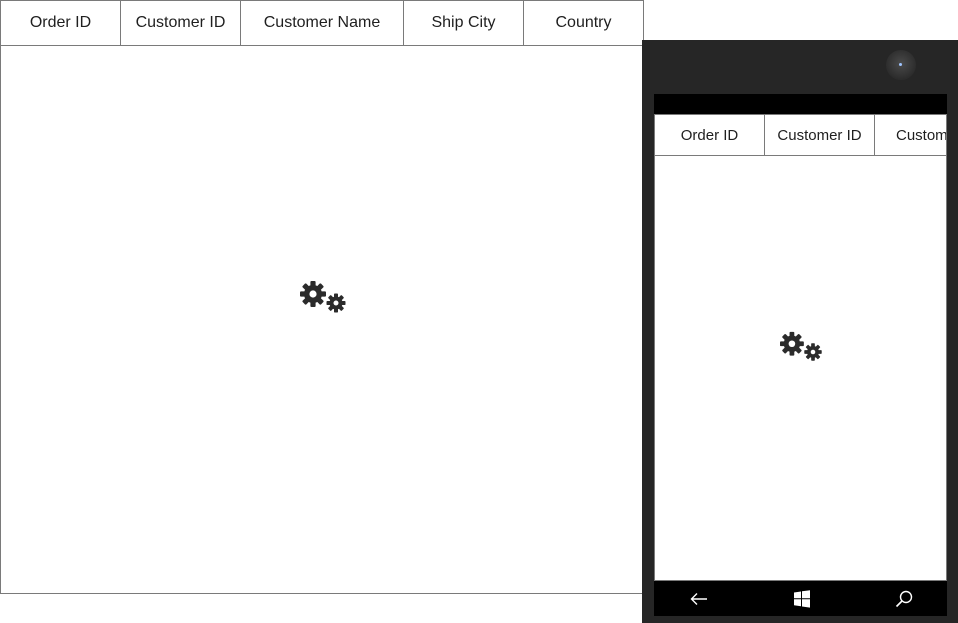 The image size is (958, 623). I want to click on column-header-customer-name: Customer Name, so click(322, 23).